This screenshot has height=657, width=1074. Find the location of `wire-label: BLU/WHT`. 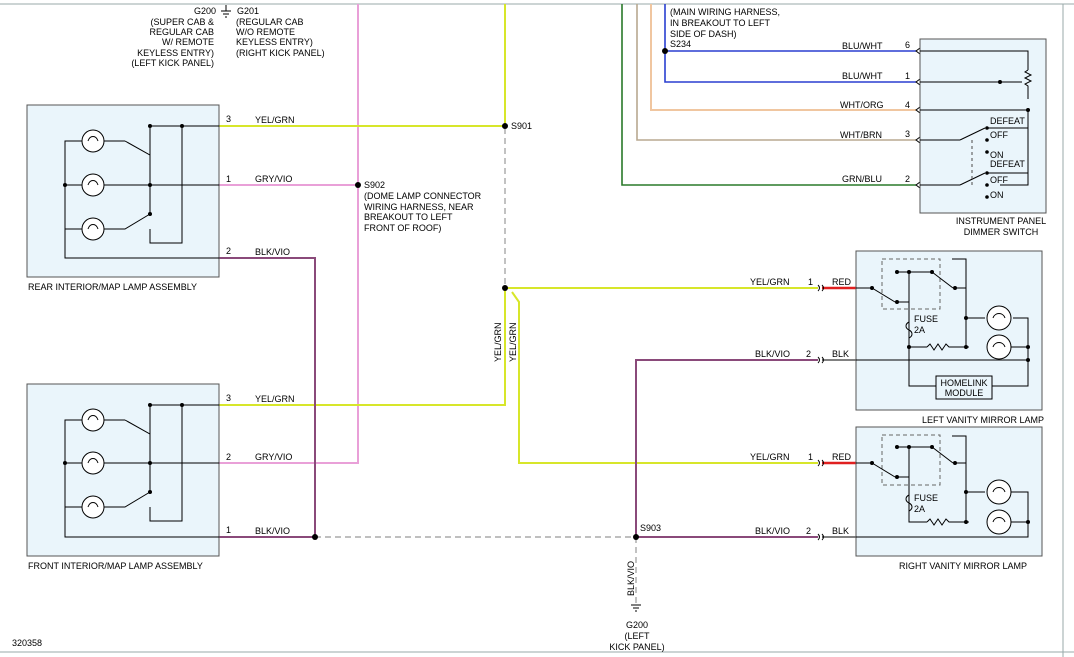

wire-label: BLU/WHT is located at coordinates (862, 76).